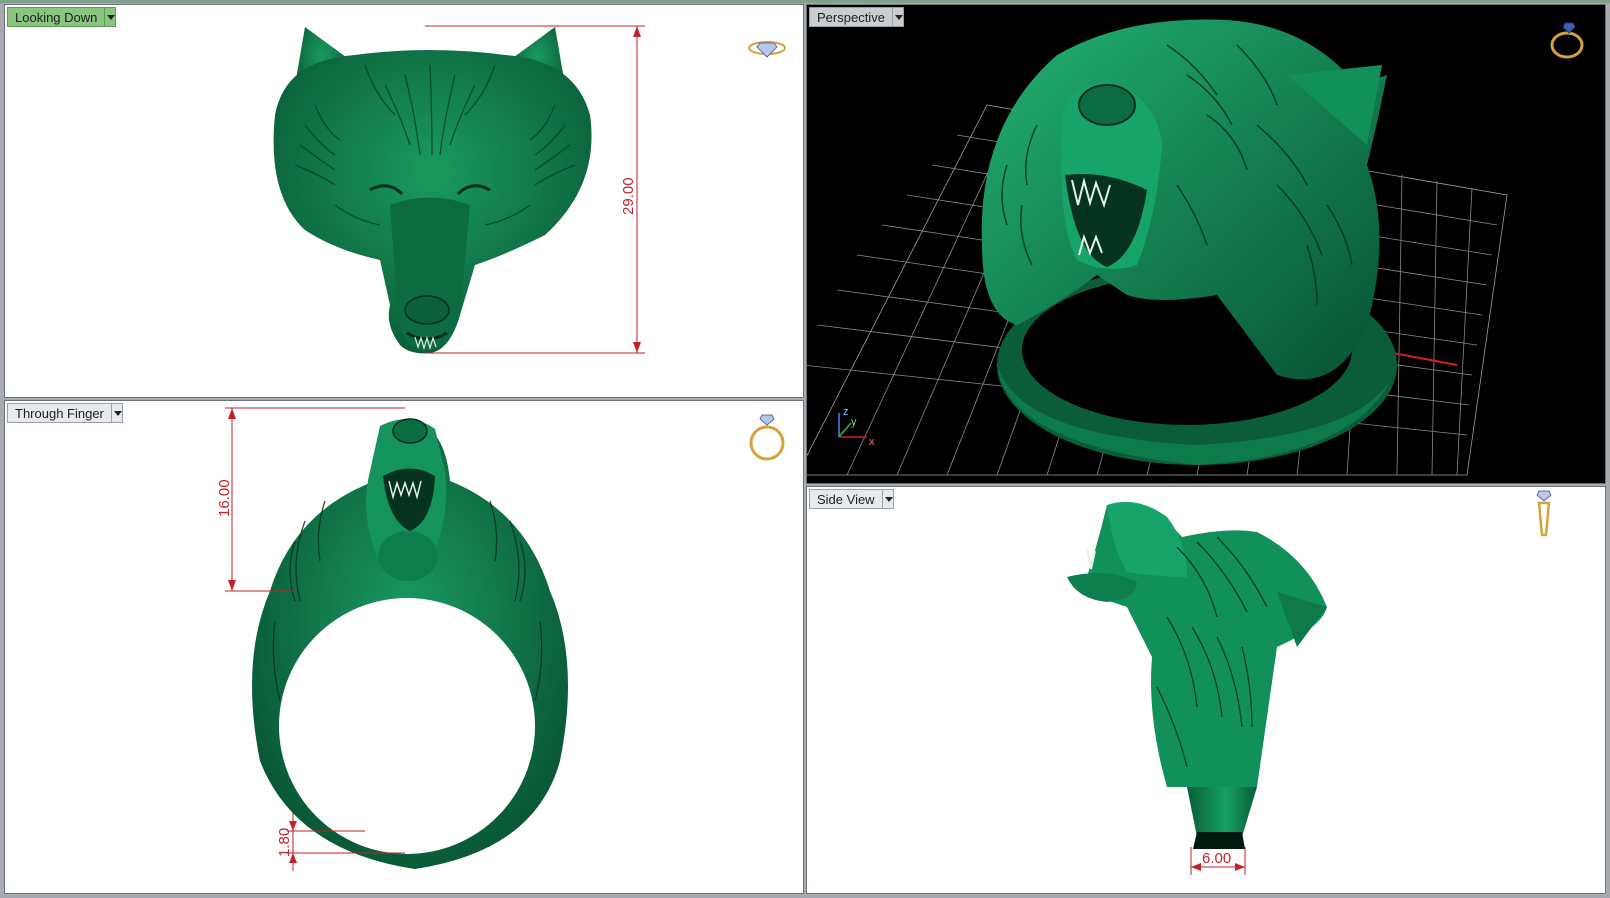  I want to click on axis-z-label: z, so click(846, 412).